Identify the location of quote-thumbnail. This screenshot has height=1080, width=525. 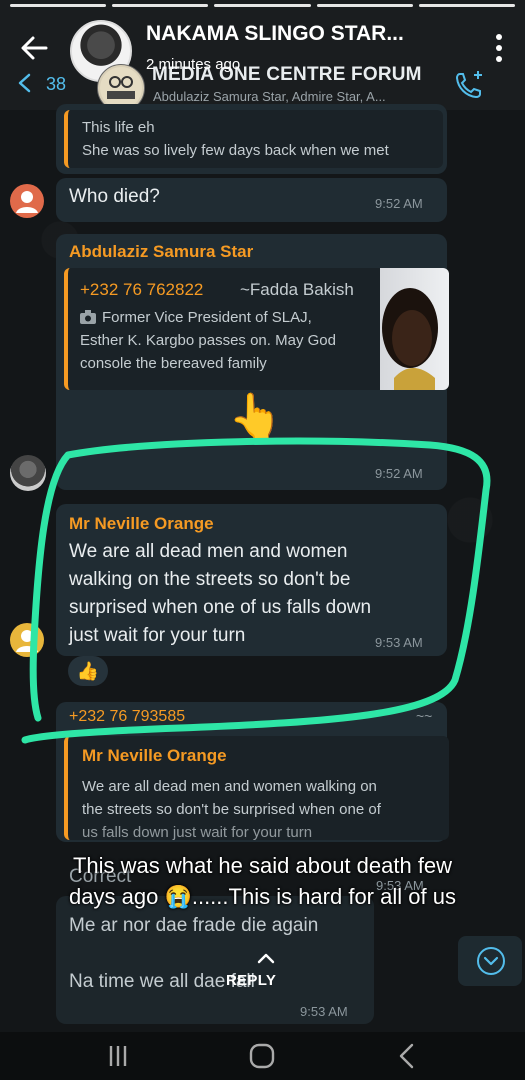
(414, 329).